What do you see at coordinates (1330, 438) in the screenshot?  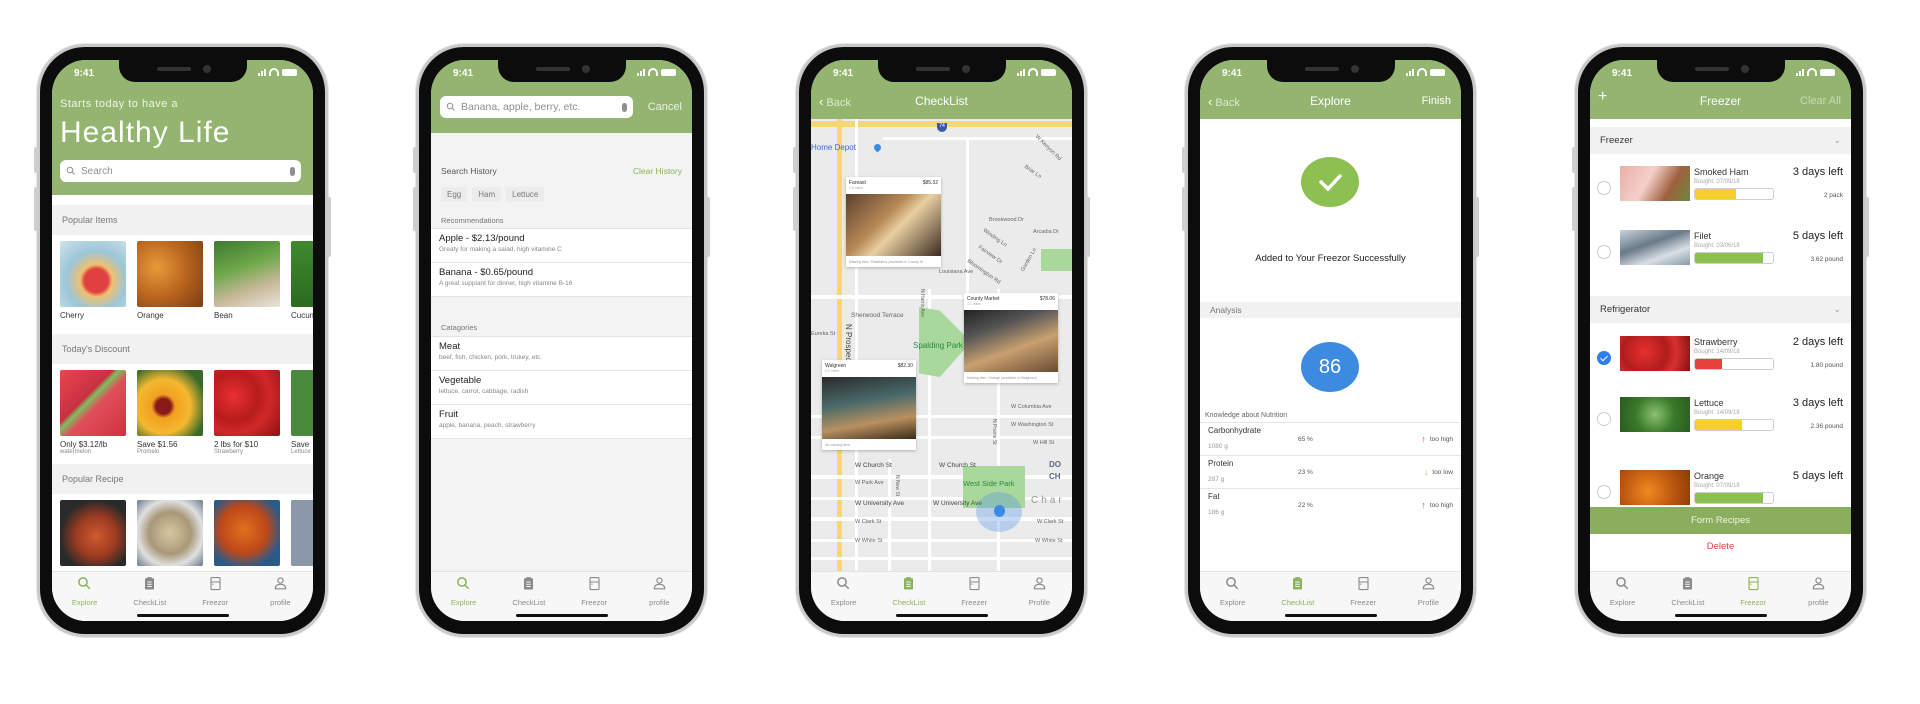 I see `nutrition-row: Carbonhydrate 1080 g 65 % ↑ too high` at bounding box center [1330, 438].